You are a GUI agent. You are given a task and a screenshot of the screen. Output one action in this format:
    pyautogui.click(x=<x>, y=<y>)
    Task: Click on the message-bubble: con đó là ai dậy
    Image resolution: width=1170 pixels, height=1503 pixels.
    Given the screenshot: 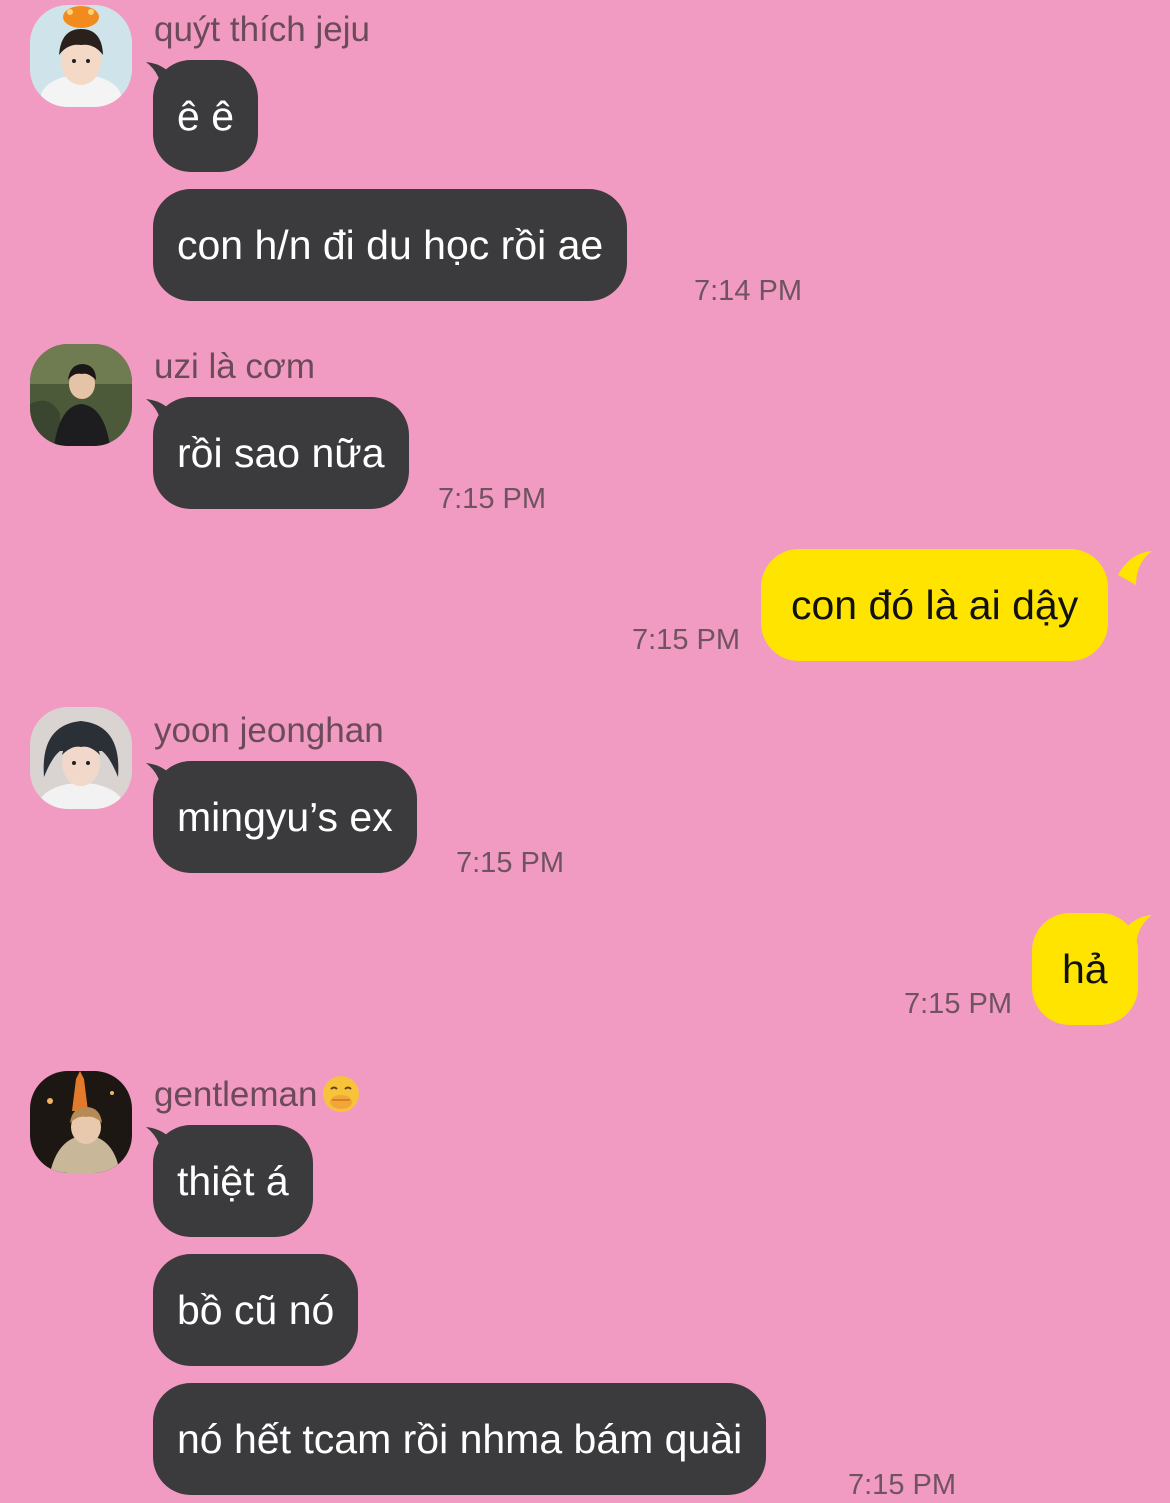 What is the action you would take?
    pyautogui.click(x=935, y=605)
    